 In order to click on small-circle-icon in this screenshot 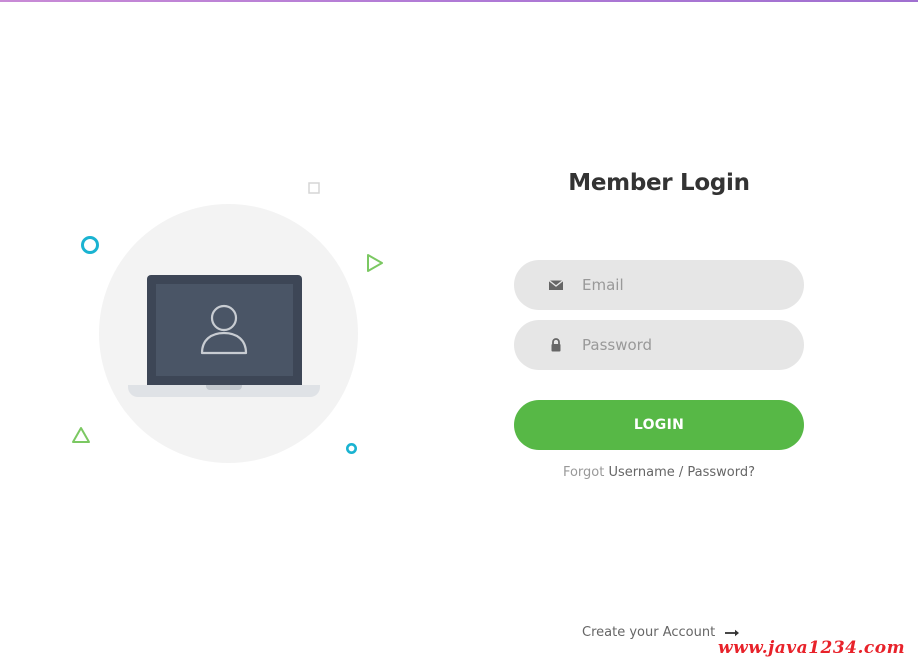, I will do `click(351, 448)`.